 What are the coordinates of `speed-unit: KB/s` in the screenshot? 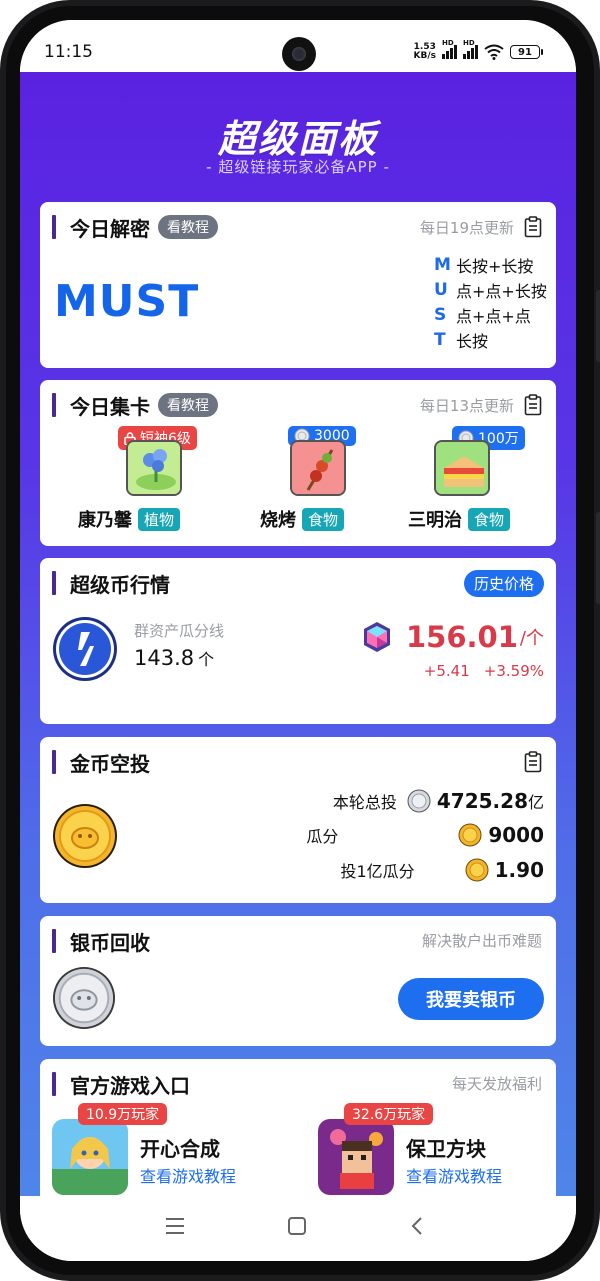 It's located at (424, 56).